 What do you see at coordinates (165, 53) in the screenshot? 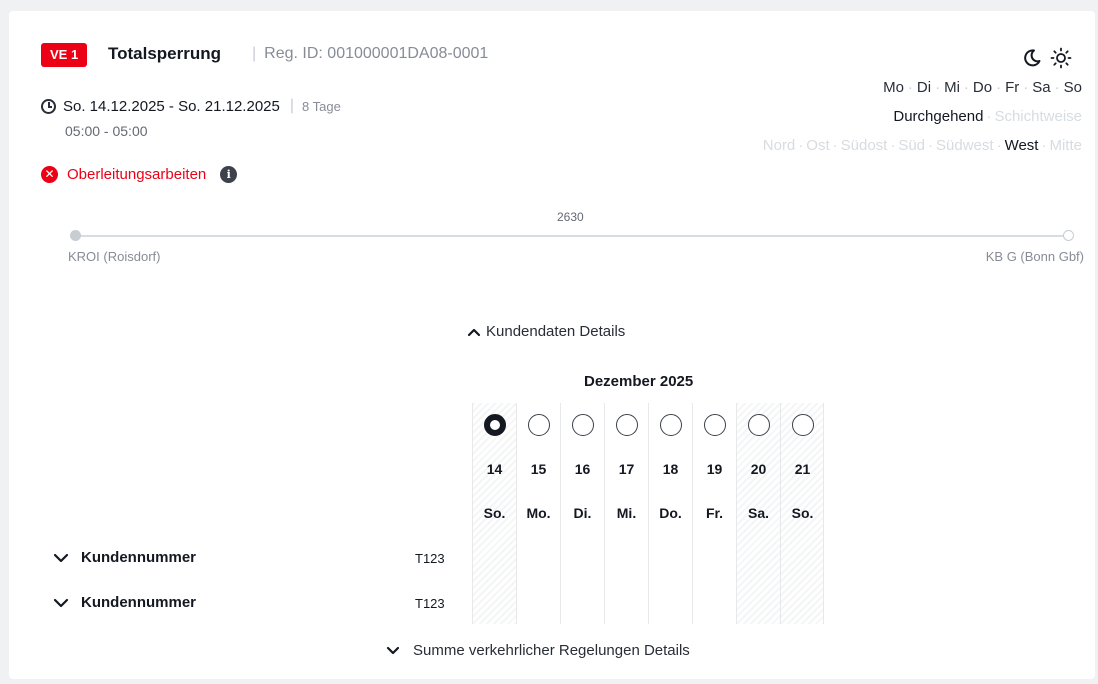
I see `closure-title: Totalsperrung` at bounding box center [165, 53].